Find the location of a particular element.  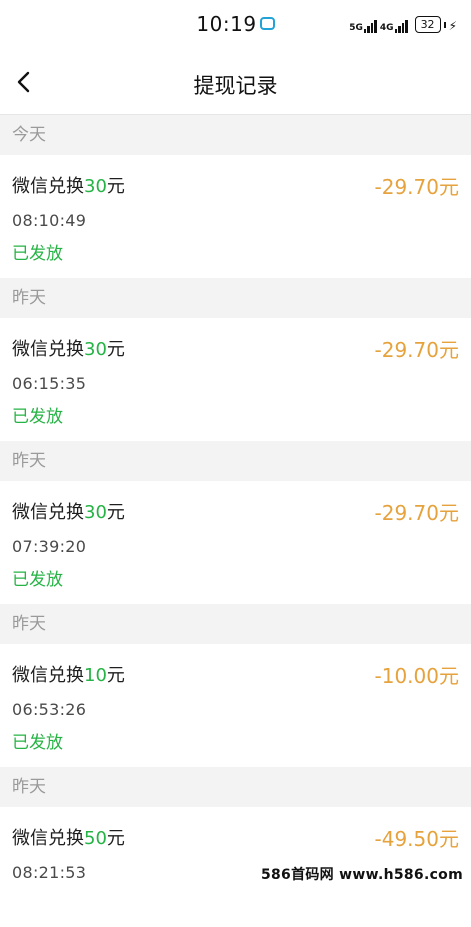

battery-cap is located at coordinates (444, 25).